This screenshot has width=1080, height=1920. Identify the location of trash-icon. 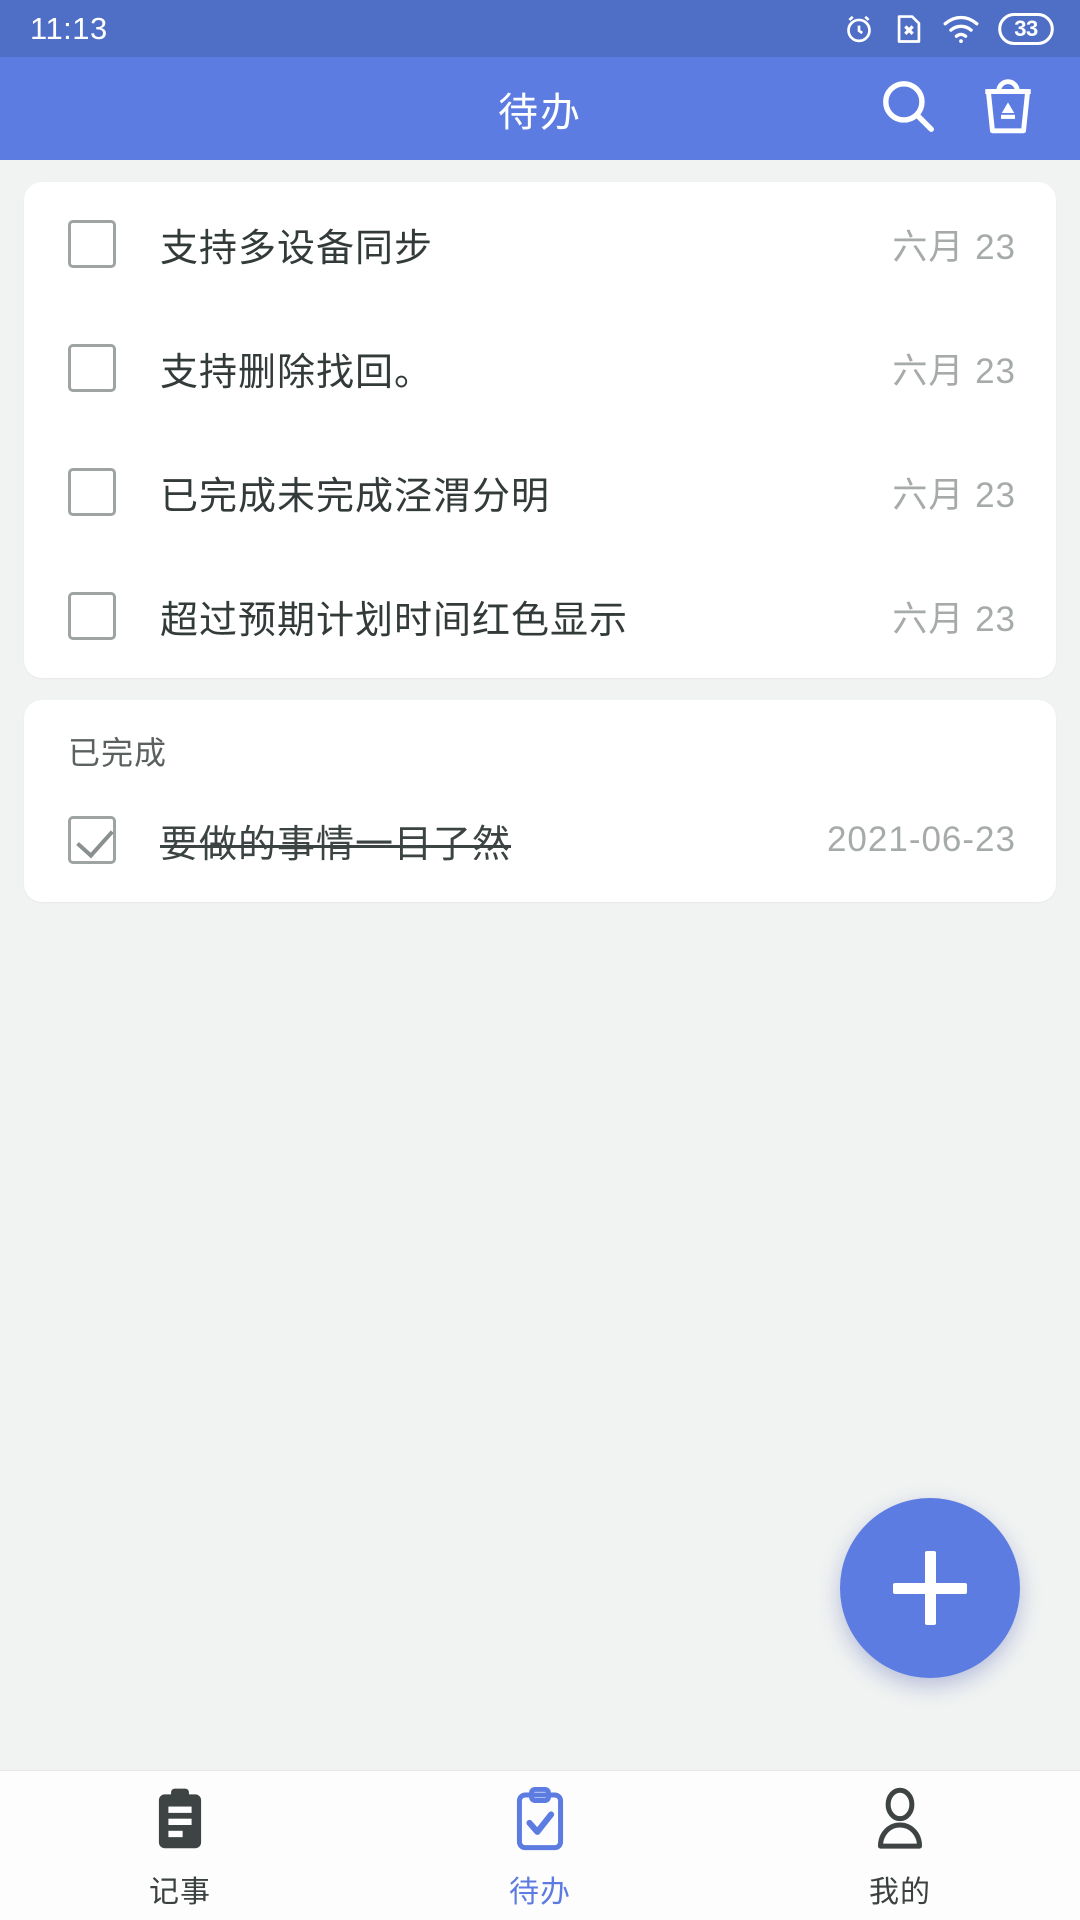
(1008, 108).